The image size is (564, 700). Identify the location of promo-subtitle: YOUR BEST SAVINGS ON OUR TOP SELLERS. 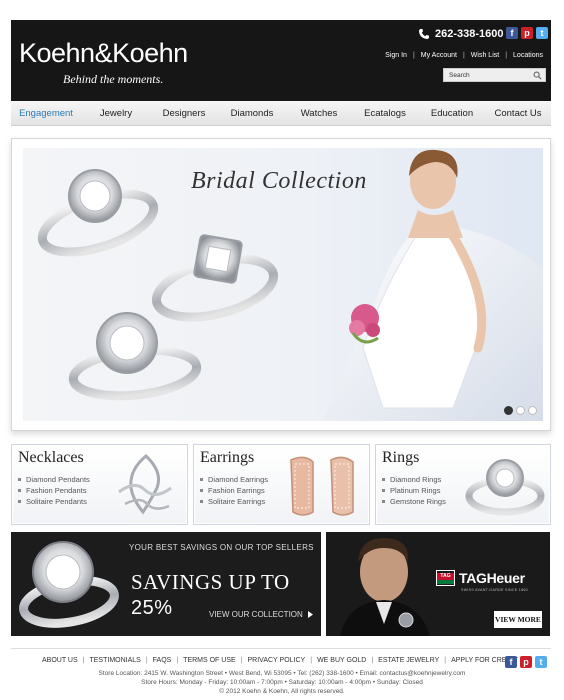
(221, 547).